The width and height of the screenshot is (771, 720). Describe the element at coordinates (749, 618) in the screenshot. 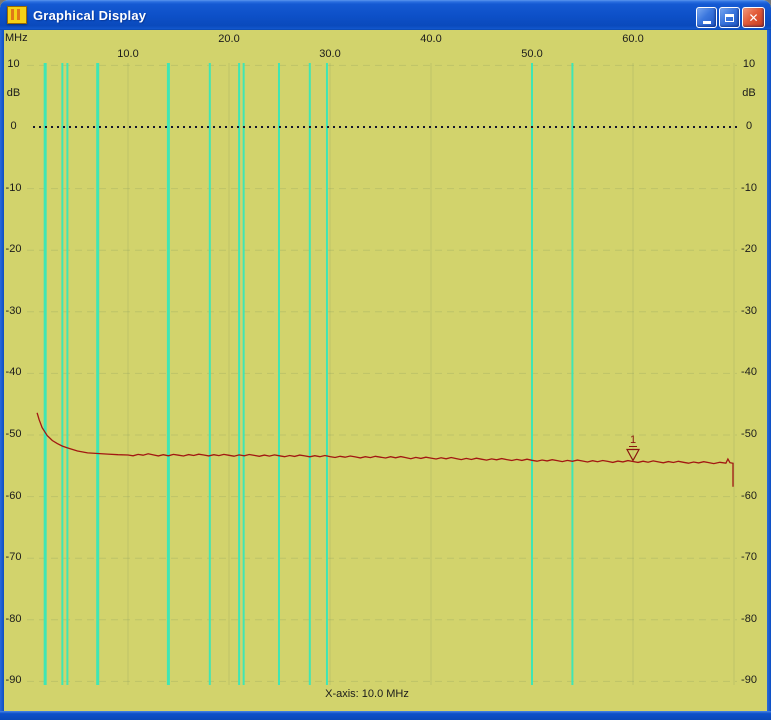

I see `y-tick-label-right: -80` at that location.